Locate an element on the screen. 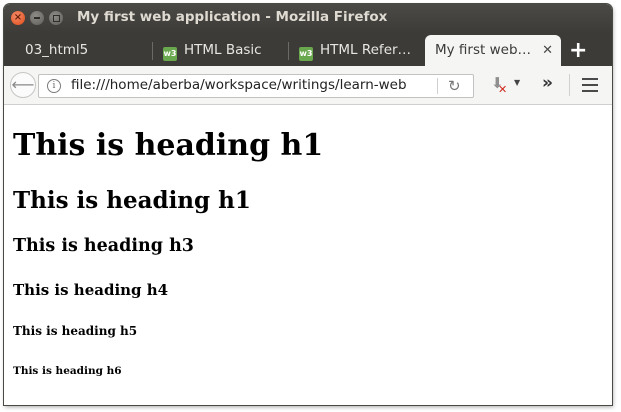 The image size is (621, 412). tab-label: 03_html5 is located at coordinates (57, 50).